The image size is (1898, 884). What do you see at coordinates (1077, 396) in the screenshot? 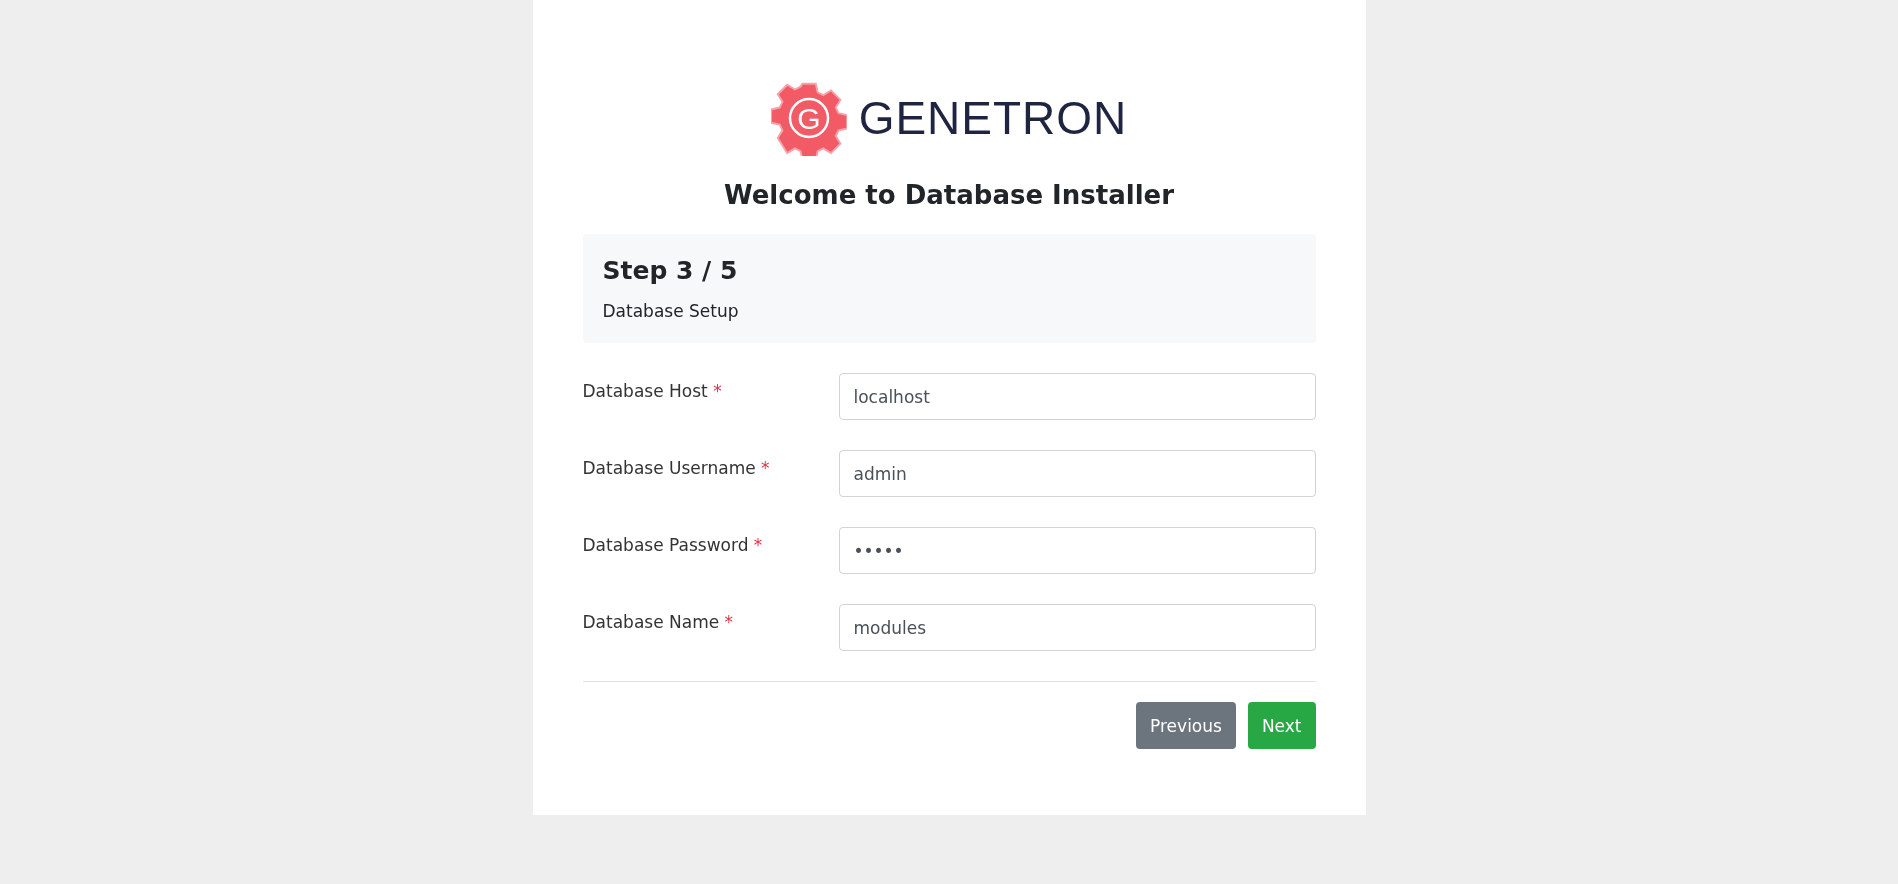
I see `input-field: localhost` at bounding box center [1077, 396].